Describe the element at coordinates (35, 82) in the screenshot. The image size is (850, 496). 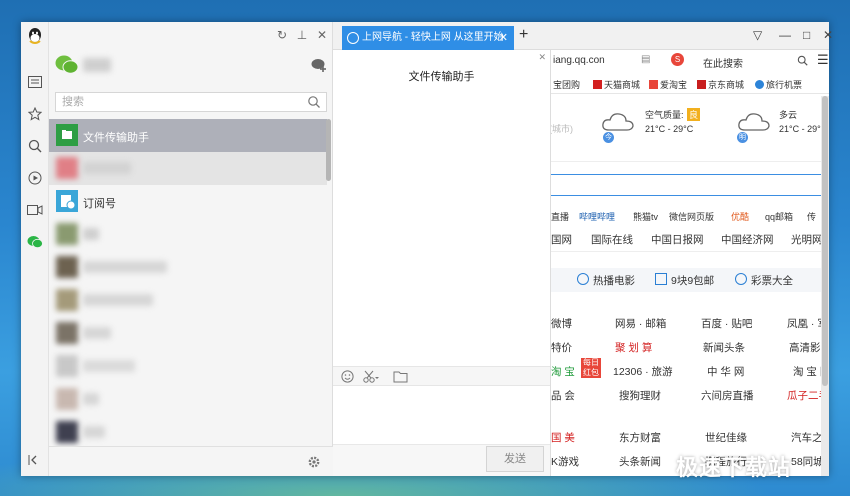
I see `contacts-icon` at that location.